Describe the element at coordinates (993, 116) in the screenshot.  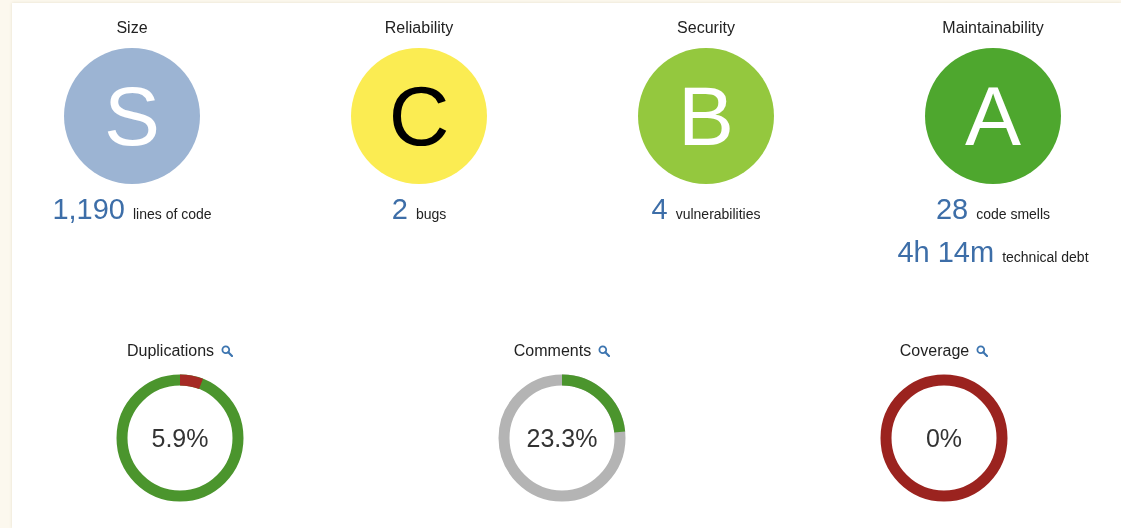
I see `grade-circle: A` at that location.